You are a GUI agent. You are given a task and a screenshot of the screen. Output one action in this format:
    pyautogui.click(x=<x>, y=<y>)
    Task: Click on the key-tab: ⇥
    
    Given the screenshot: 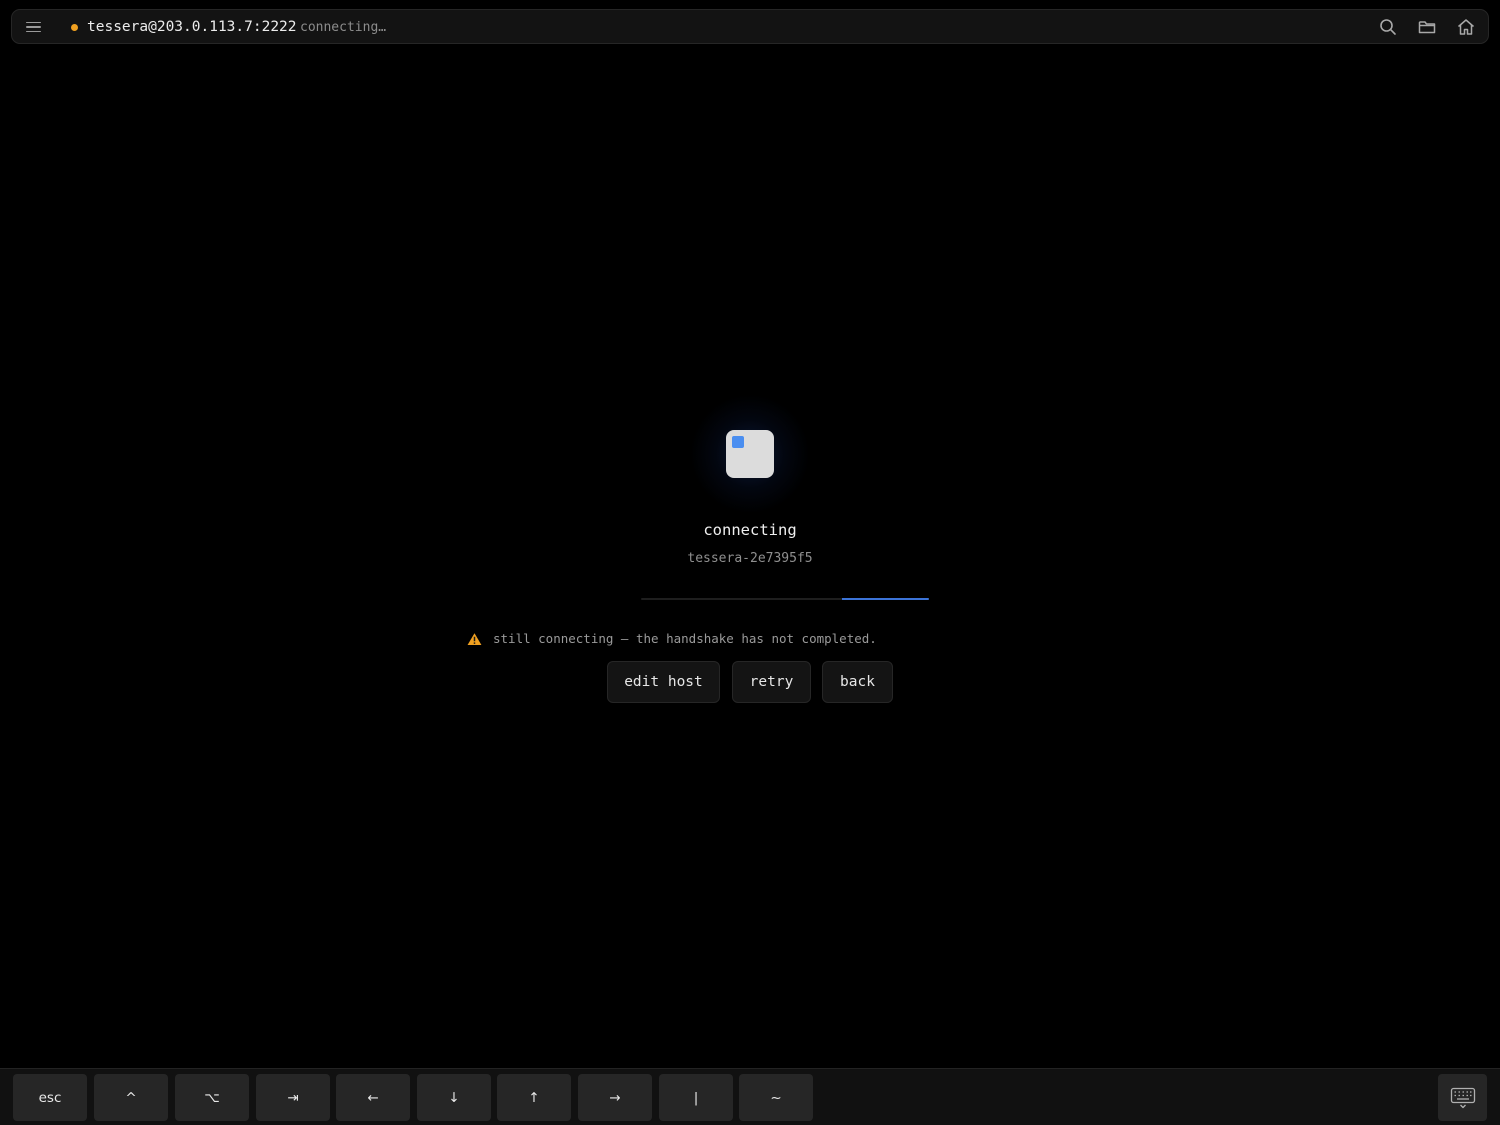 What is the action you would take?
    pyautogui.click(x=293, y=1097)
    